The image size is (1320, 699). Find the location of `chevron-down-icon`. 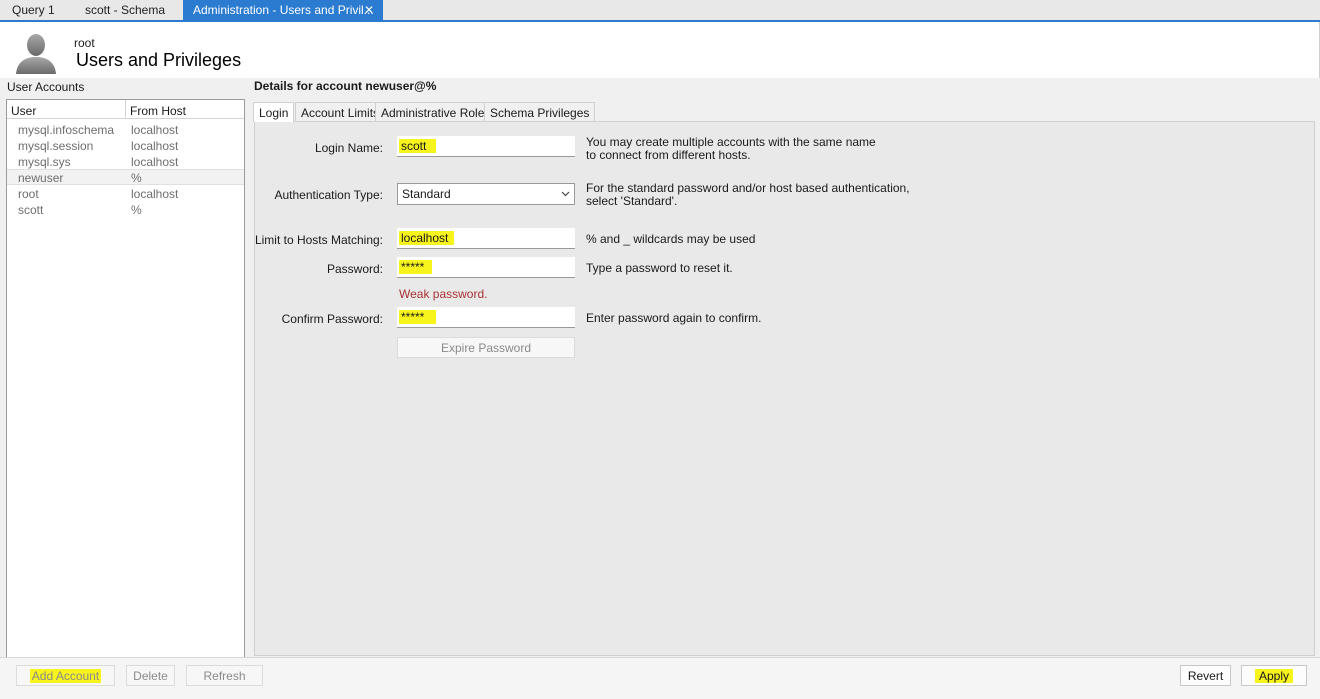

chevron-down-icon is located at coordinates (565, 194).